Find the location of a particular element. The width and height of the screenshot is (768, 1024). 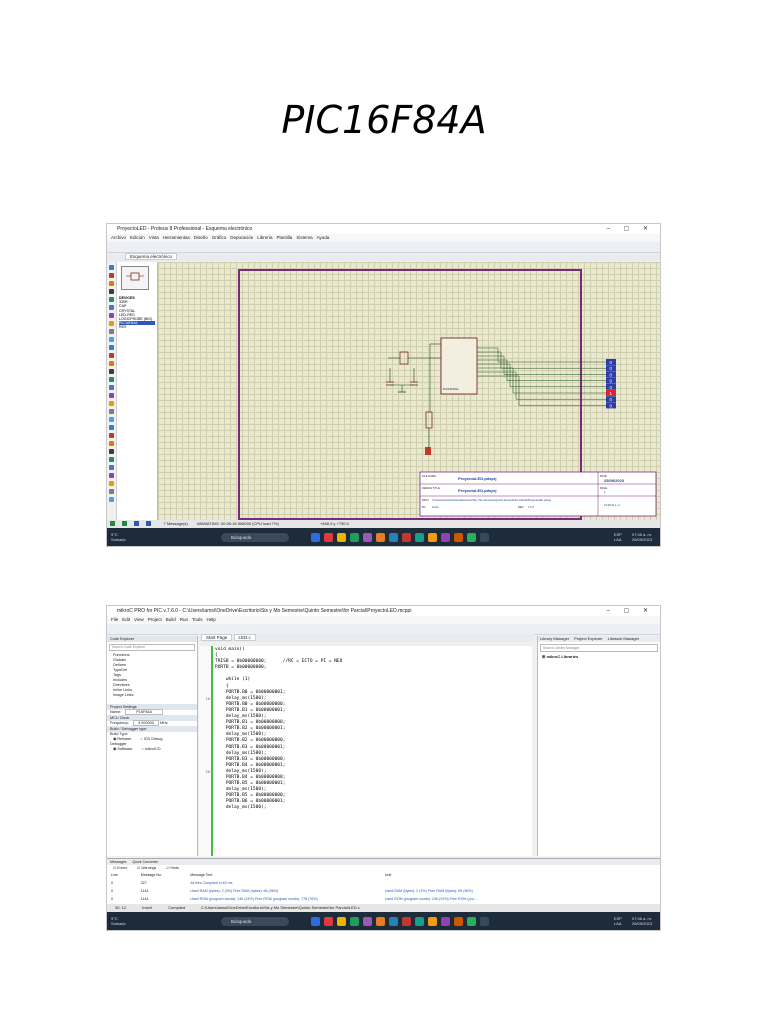

menu-item: Build is located at coordinates (171, 619).